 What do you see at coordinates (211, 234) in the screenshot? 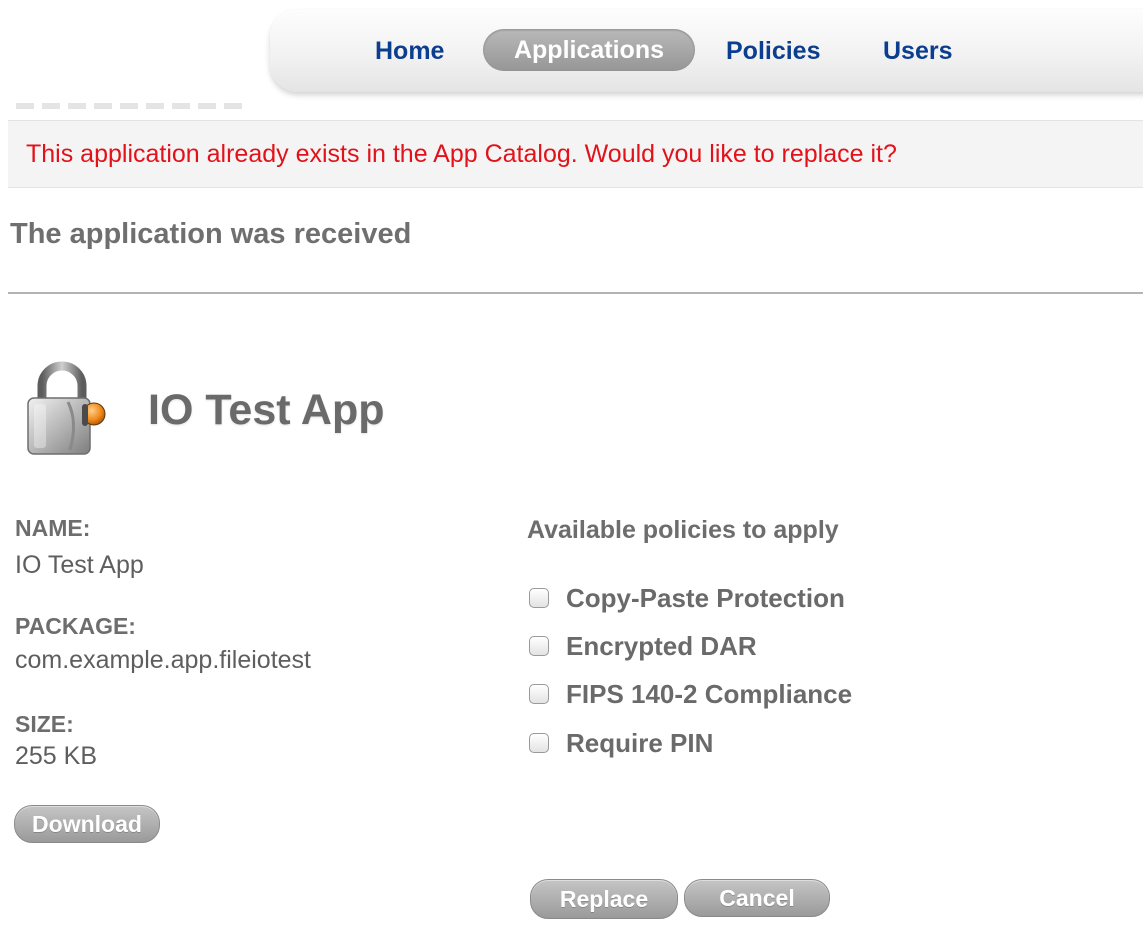
I see `status-heading: The application was received` at bounding box center [211, 234].